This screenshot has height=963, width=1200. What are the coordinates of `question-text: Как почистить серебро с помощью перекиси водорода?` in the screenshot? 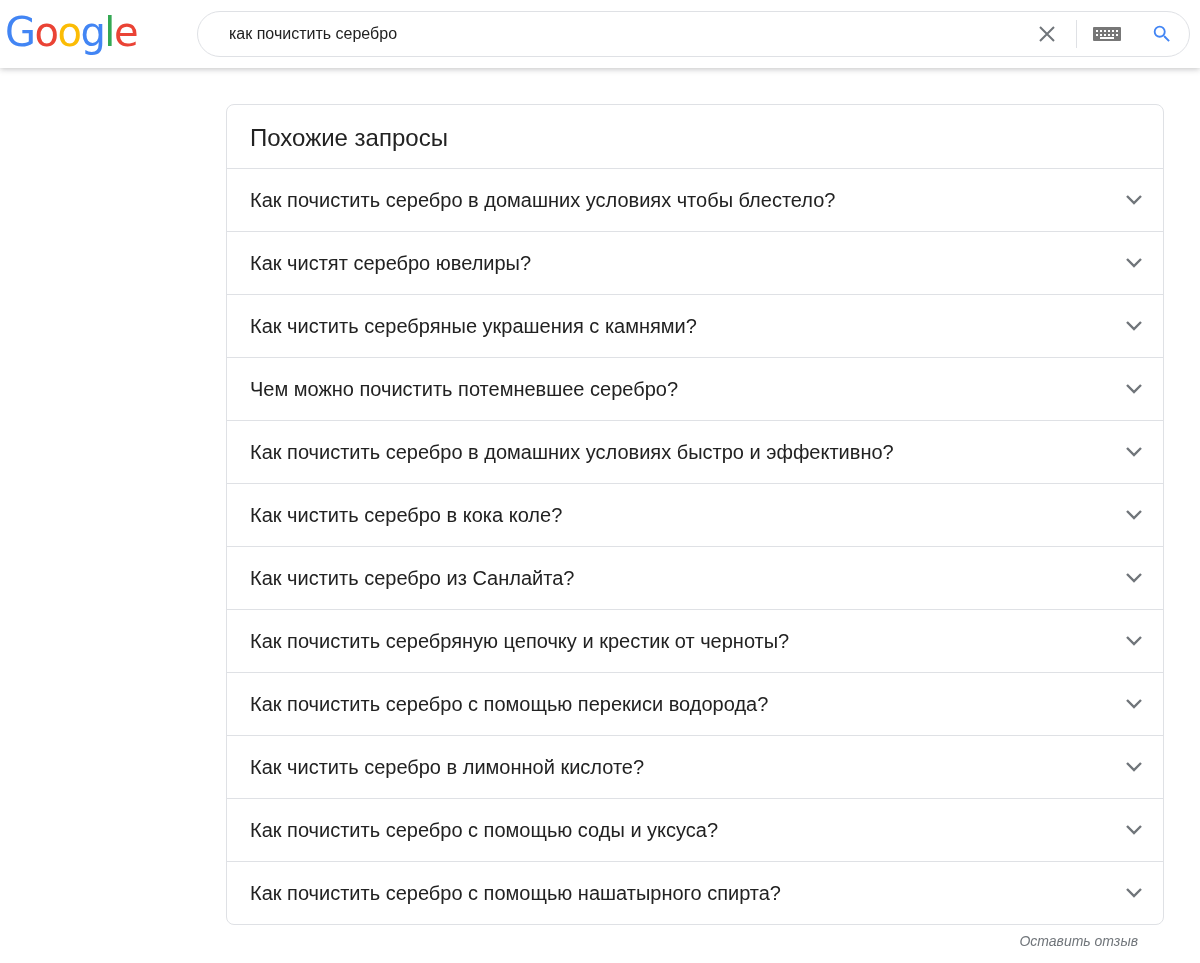 It's located at (509, 704).